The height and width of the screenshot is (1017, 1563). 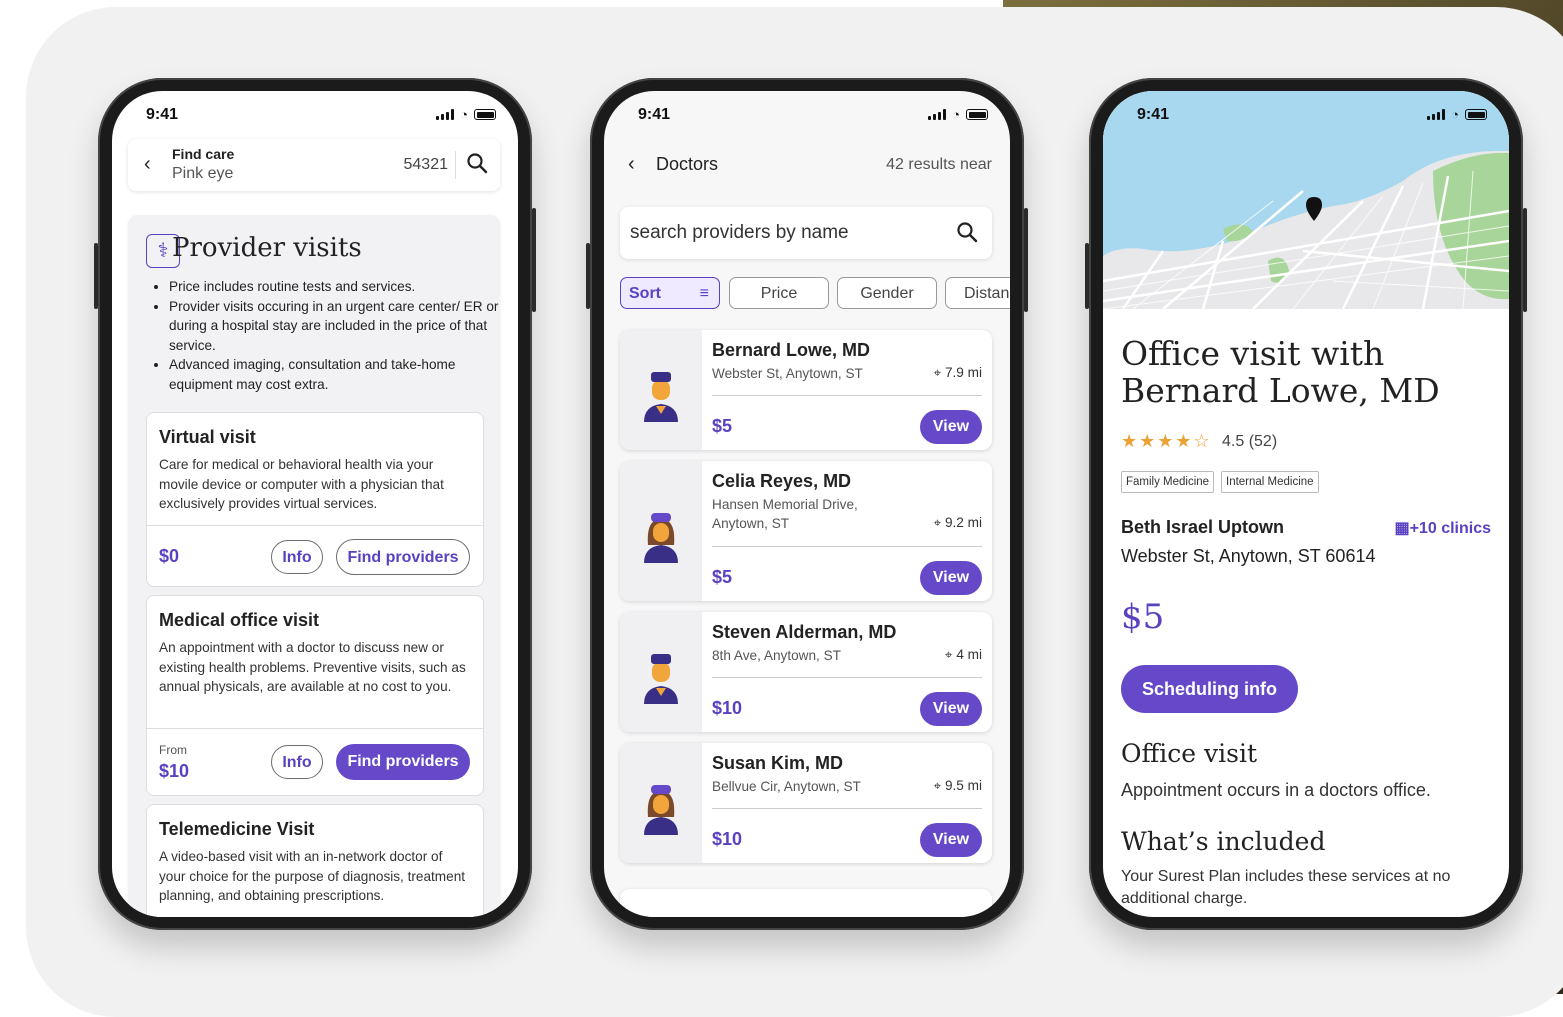 What do you see at coordinates (1143, 617) in the screenshot?
I see `visit-price: $5` at bounding box center [1143, 617].